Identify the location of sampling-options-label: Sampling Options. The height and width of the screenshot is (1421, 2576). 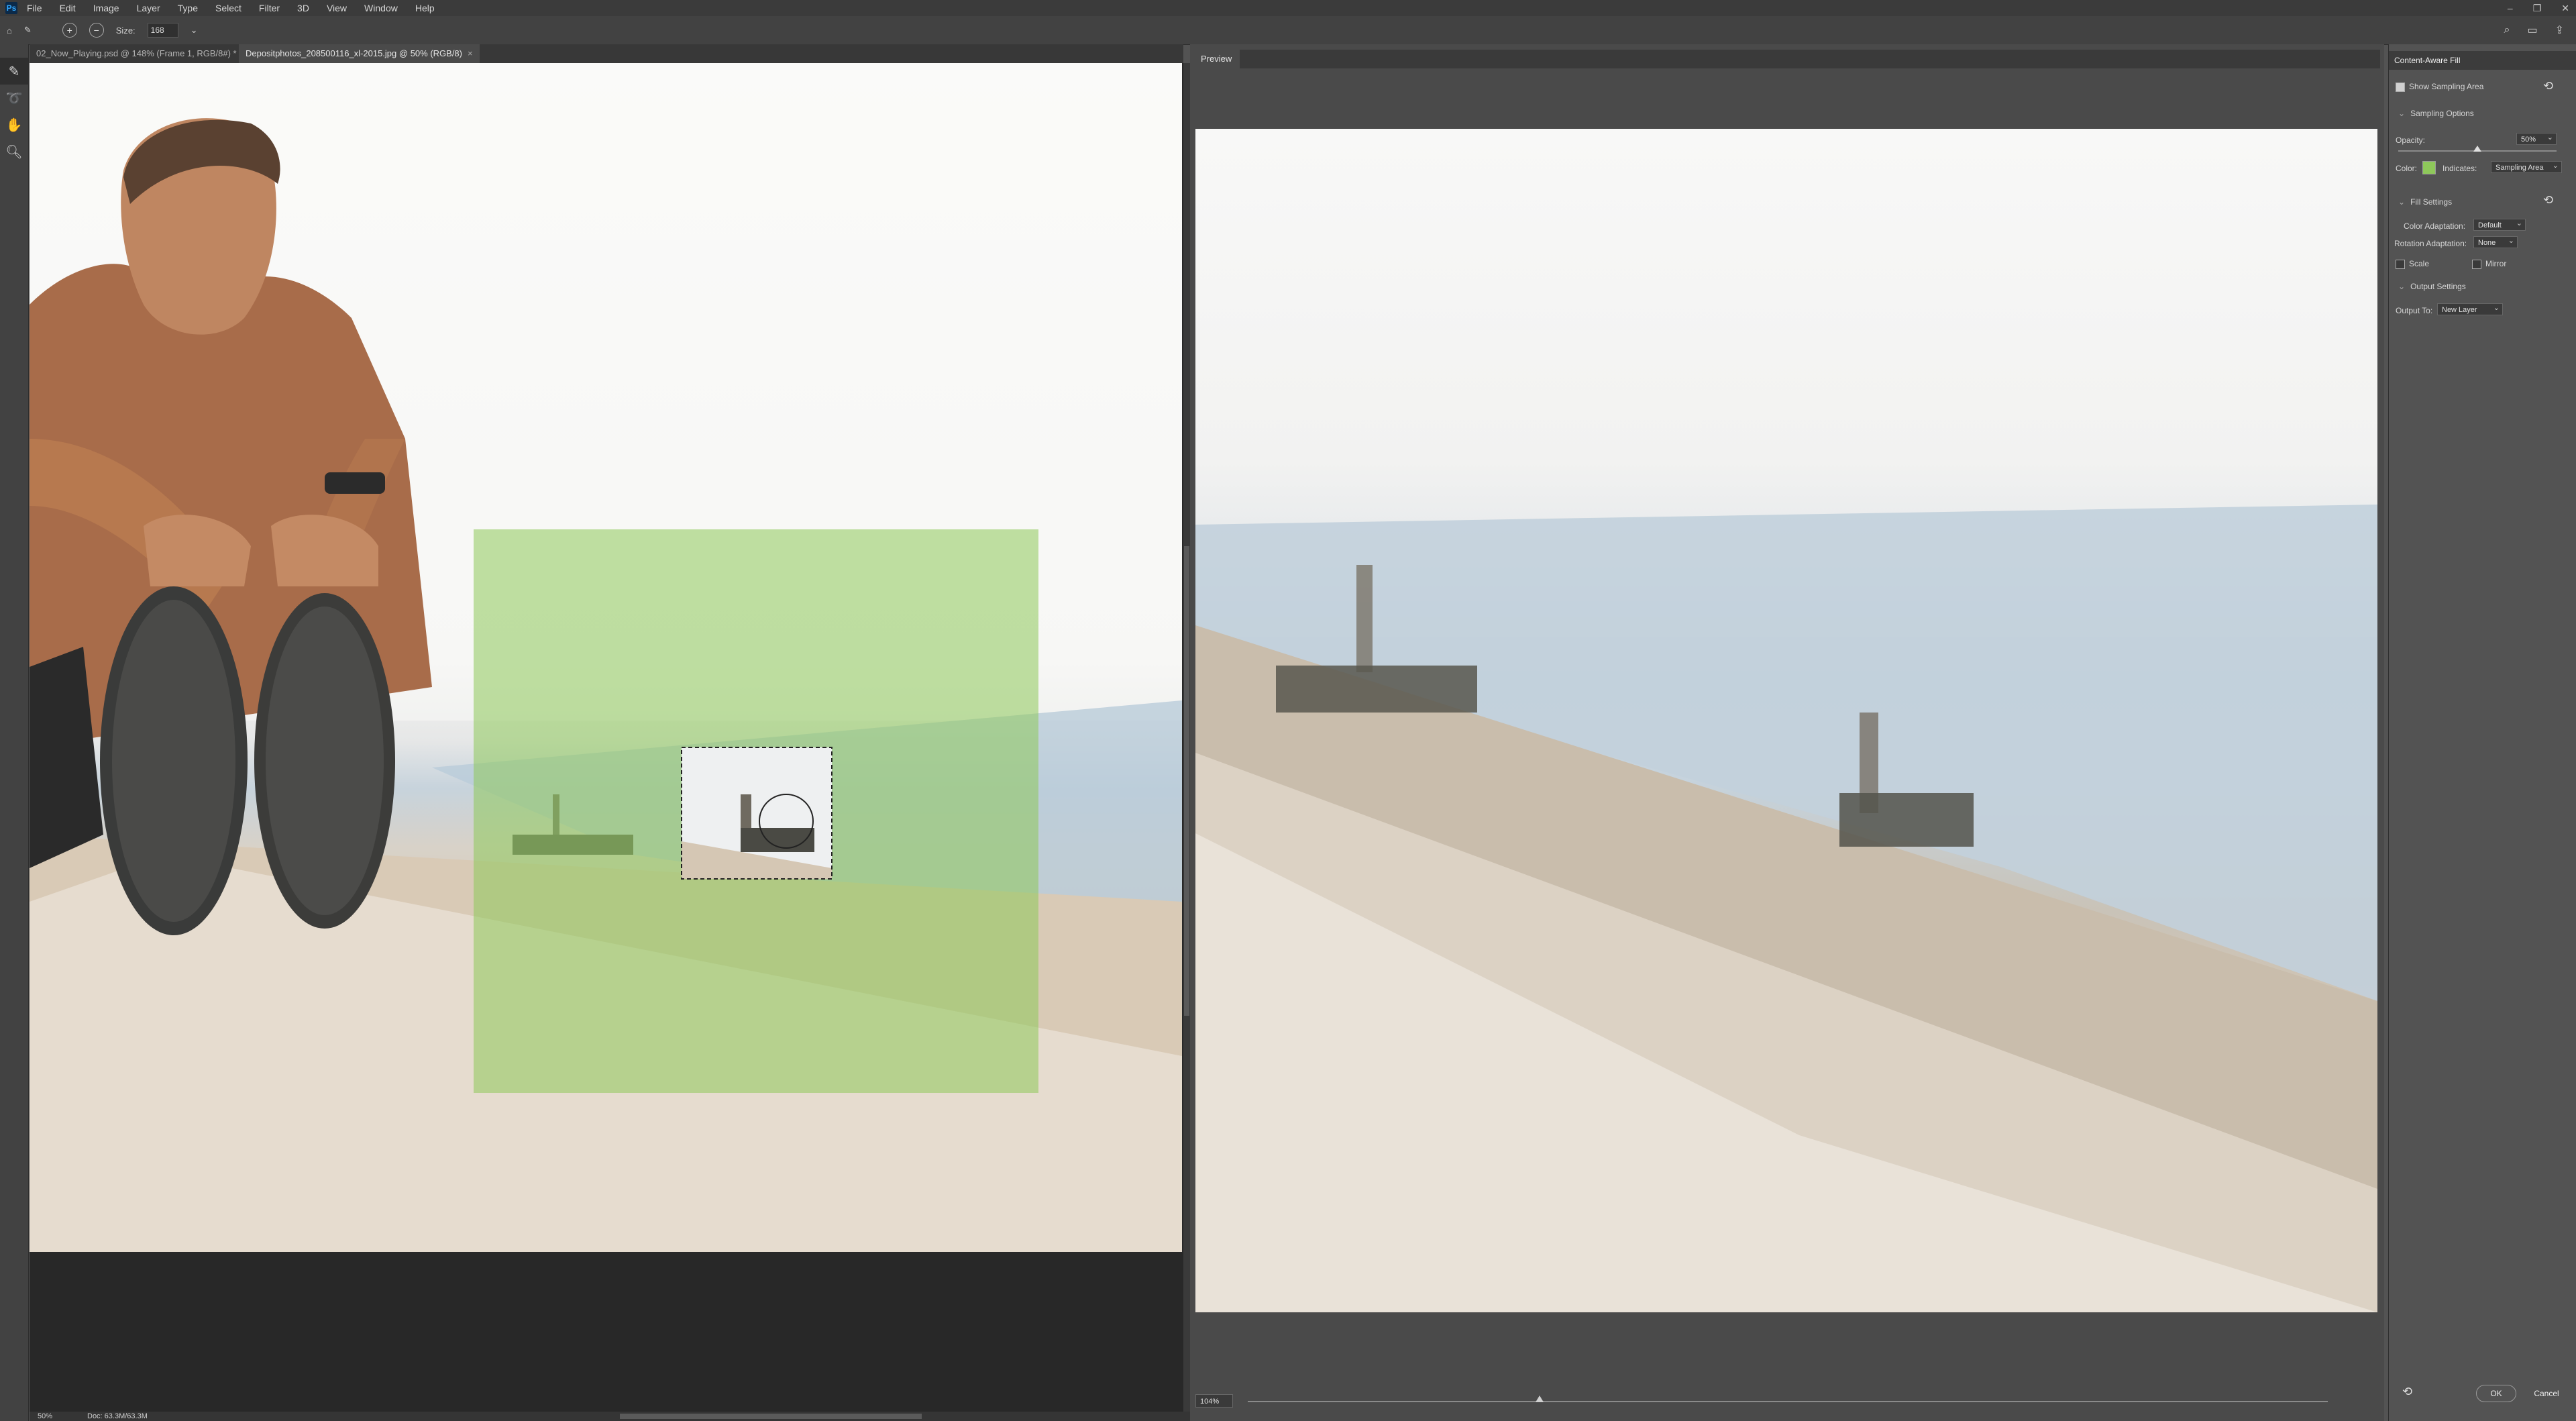
(2442, 113).